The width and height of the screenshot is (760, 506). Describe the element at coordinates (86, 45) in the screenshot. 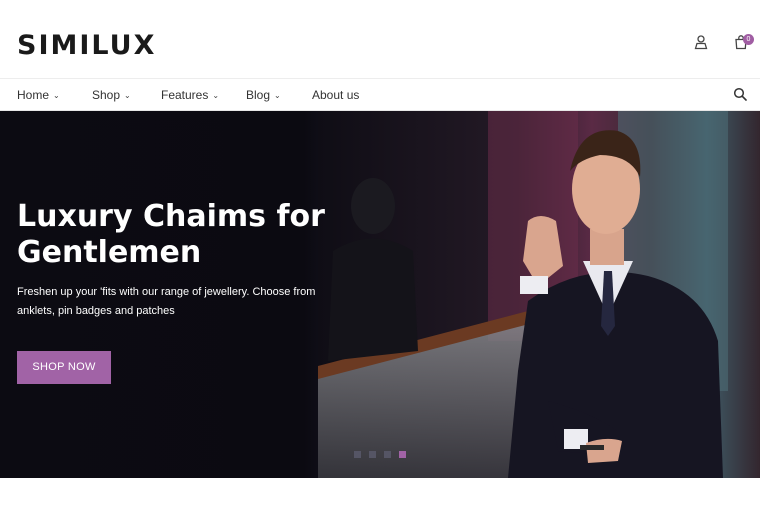

I see `site-logo: SIMILUX` at that location.